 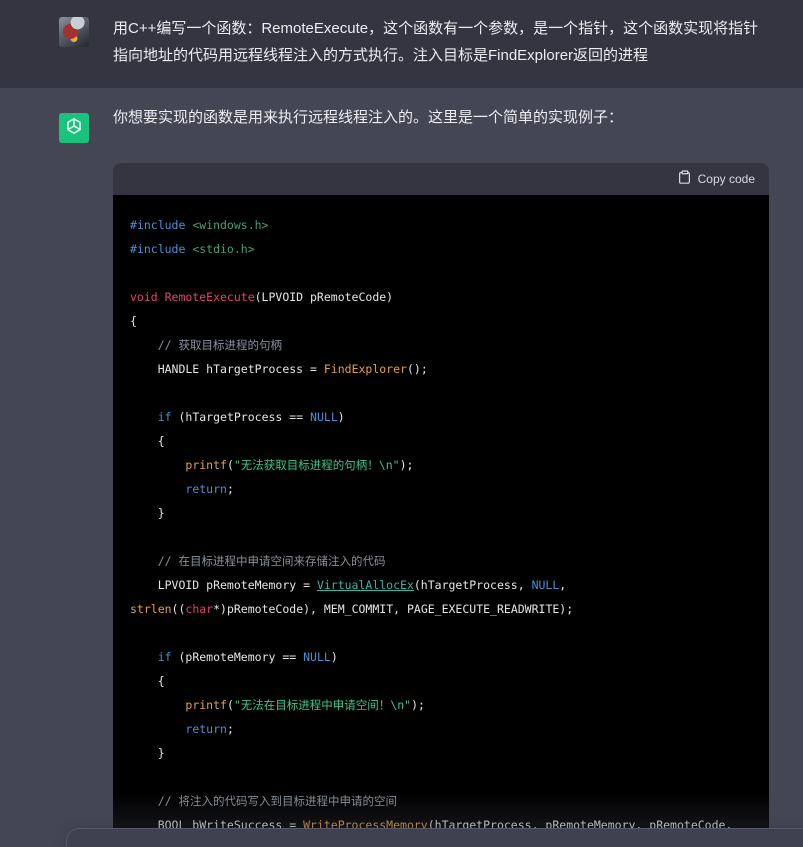 What do you see at coordinates (434, 837) in the screenshot?
I see `chat-input` at bounding box center [434, 837].